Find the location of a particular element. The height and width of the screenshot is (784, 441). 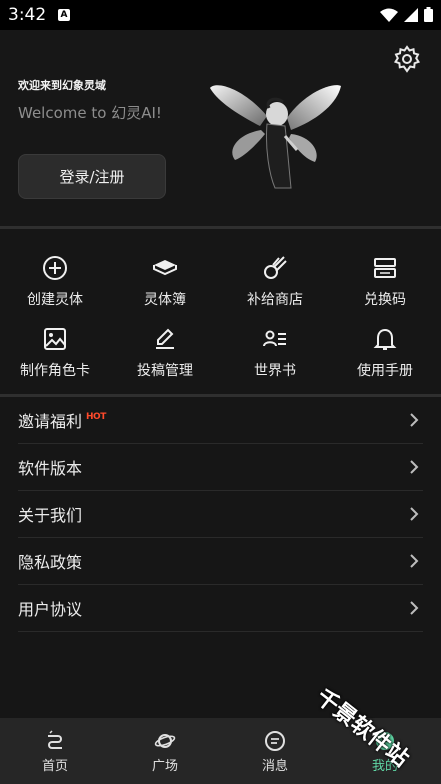

message-icon is located at coordinates (275, 741).